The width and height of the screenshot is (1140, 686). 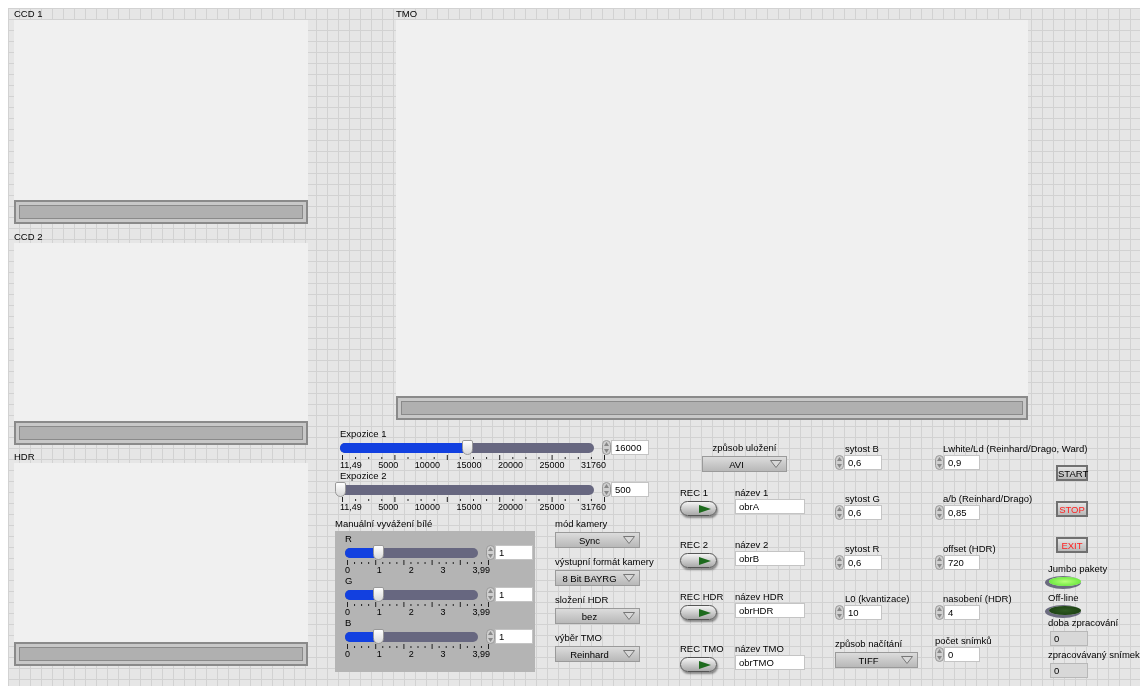 What do you see at coordinates (1069, 638) in the screenshot?
I see `indicator-field: 0` at bounding box center [1069, 638].